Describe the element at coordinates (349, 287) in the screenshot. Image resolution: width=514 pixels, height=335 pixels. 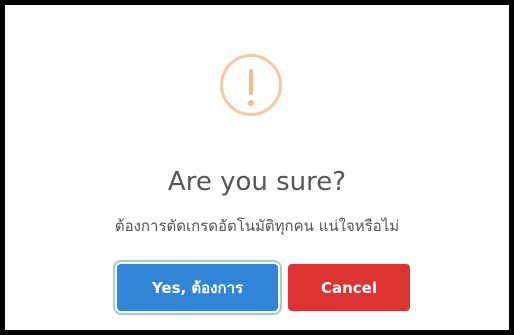
I see `cancel-button: Cancel` at that location.